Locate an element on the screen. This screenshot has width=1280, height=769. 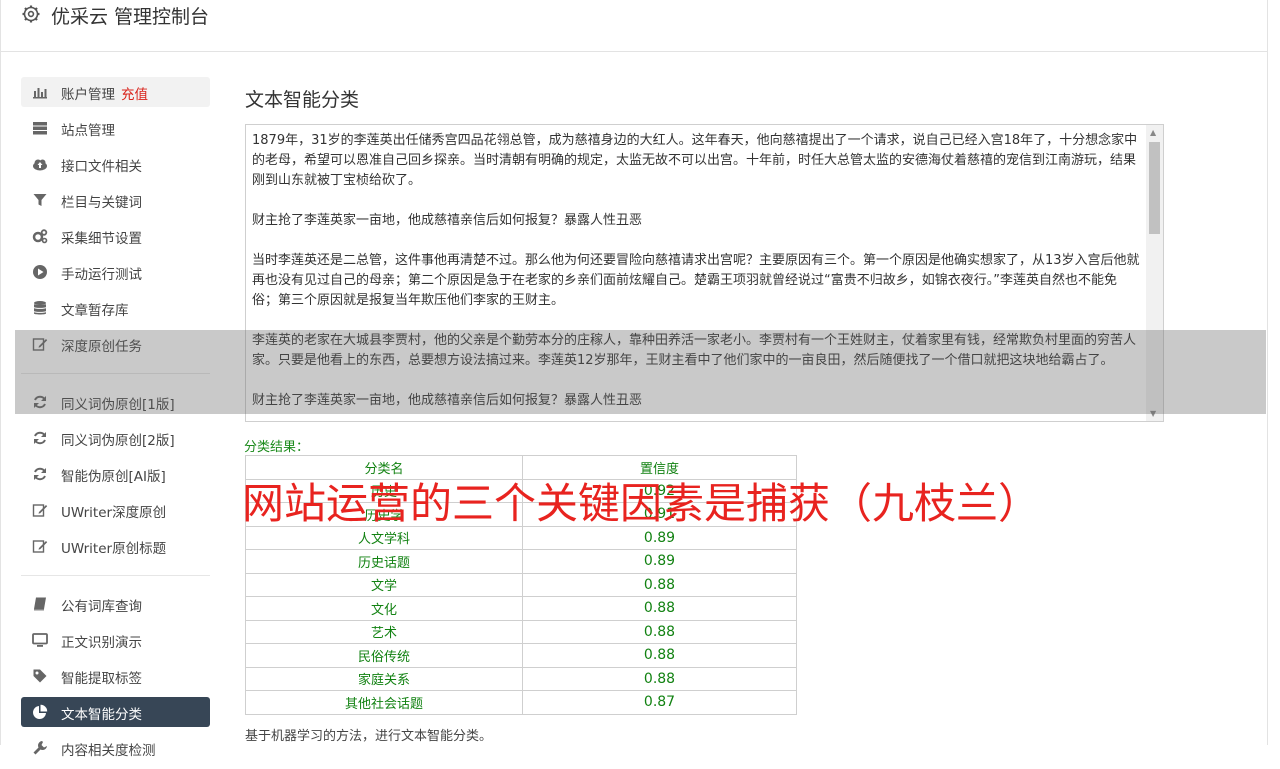
table-row: 文化 0.88 is located at coordinates (521, 608).